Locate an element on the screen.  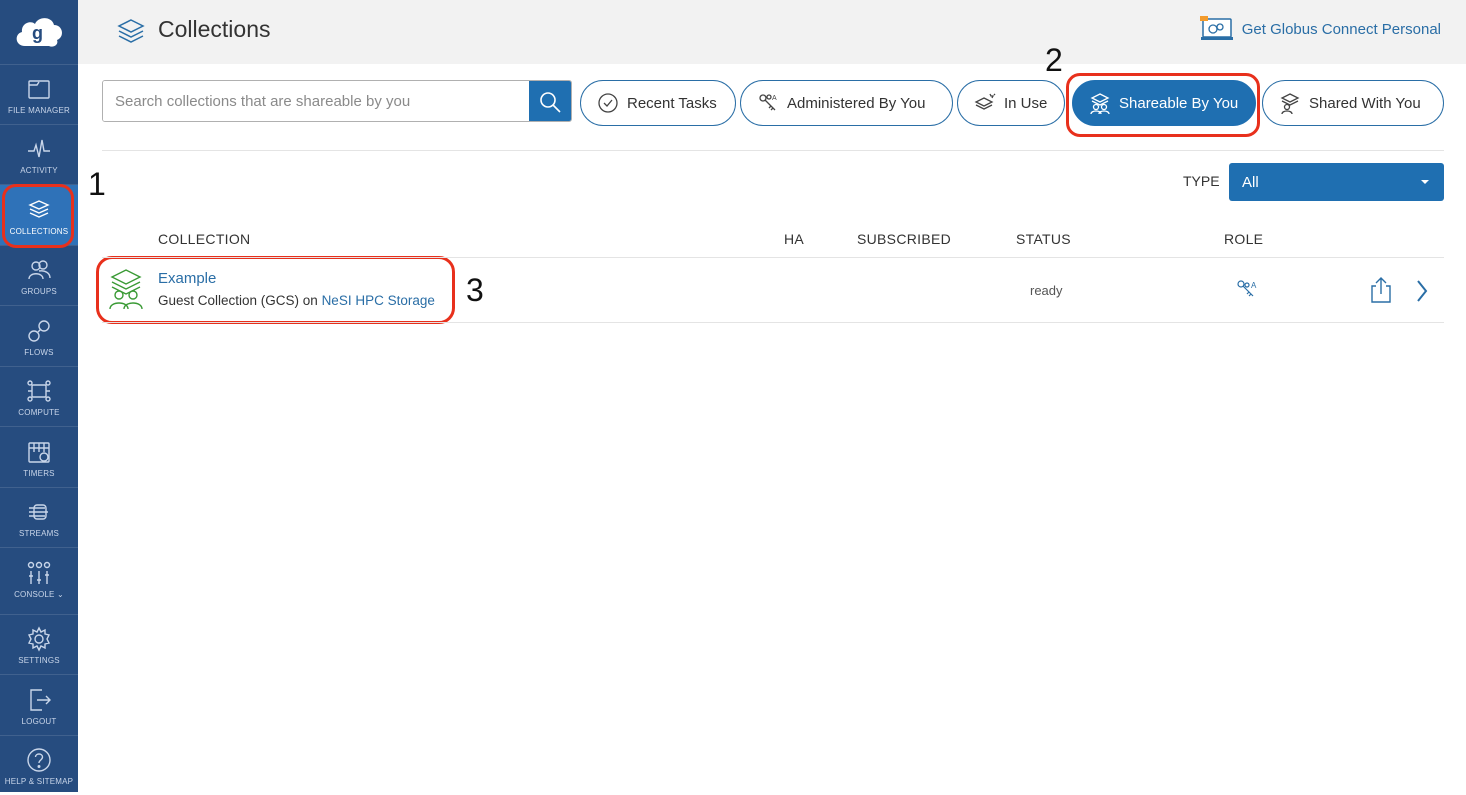
sidebar-item-label: ACTIVITY is located at coordinates (39, 170).